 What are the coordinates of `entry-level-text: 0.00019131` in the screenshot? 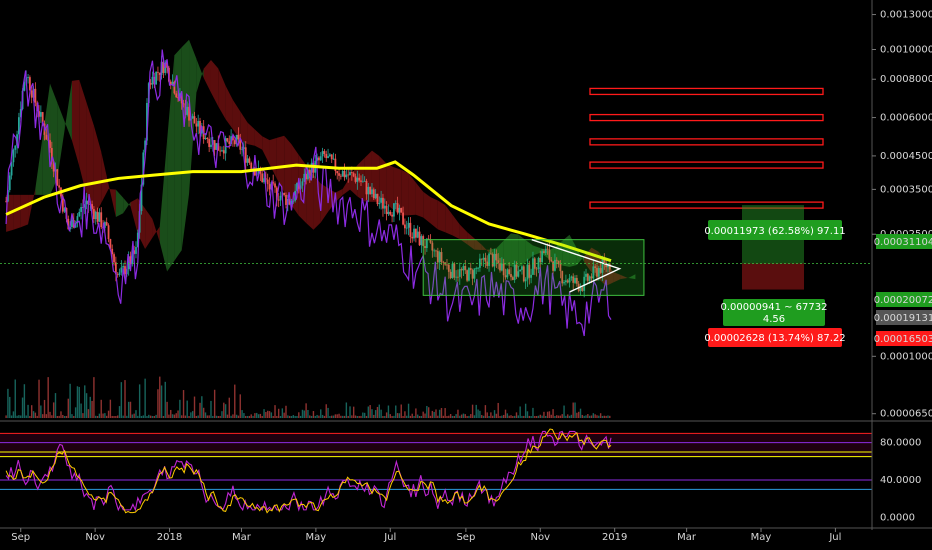 It's located at (903, 318).